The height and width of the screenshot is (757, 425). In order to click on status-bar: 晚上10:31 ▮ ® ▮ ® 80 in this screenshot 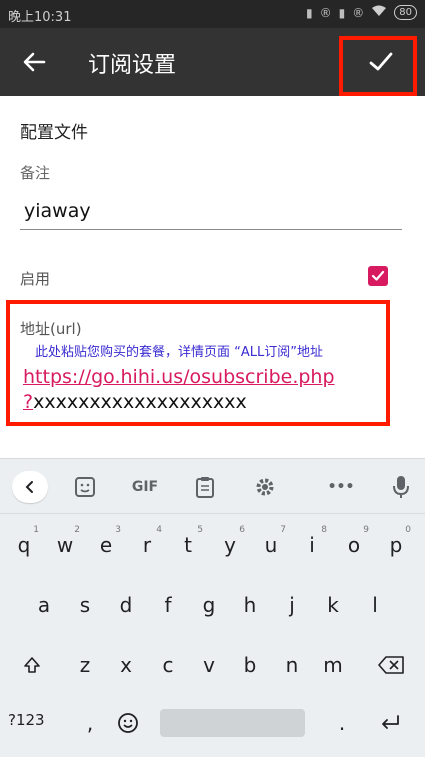, I will do `click(212, 14)`.